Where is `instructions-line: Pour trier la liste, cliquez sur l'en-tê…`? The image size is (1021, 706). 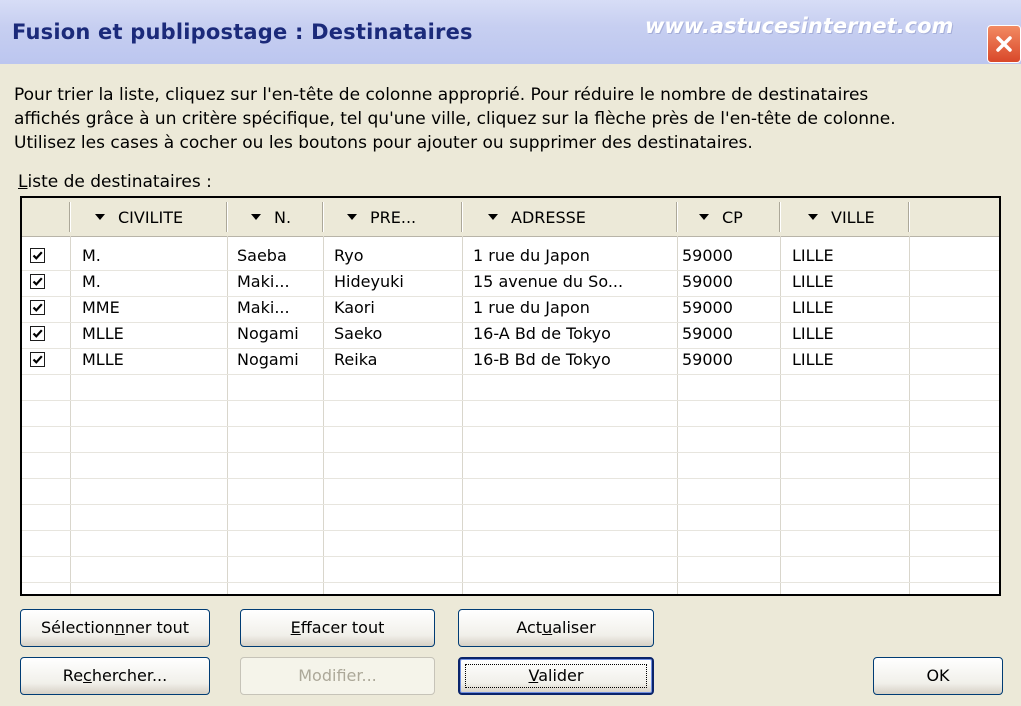 instructions-line: Pour trier la liste, cliquez sur l'en-tê… is located at coordinates (441, 95).